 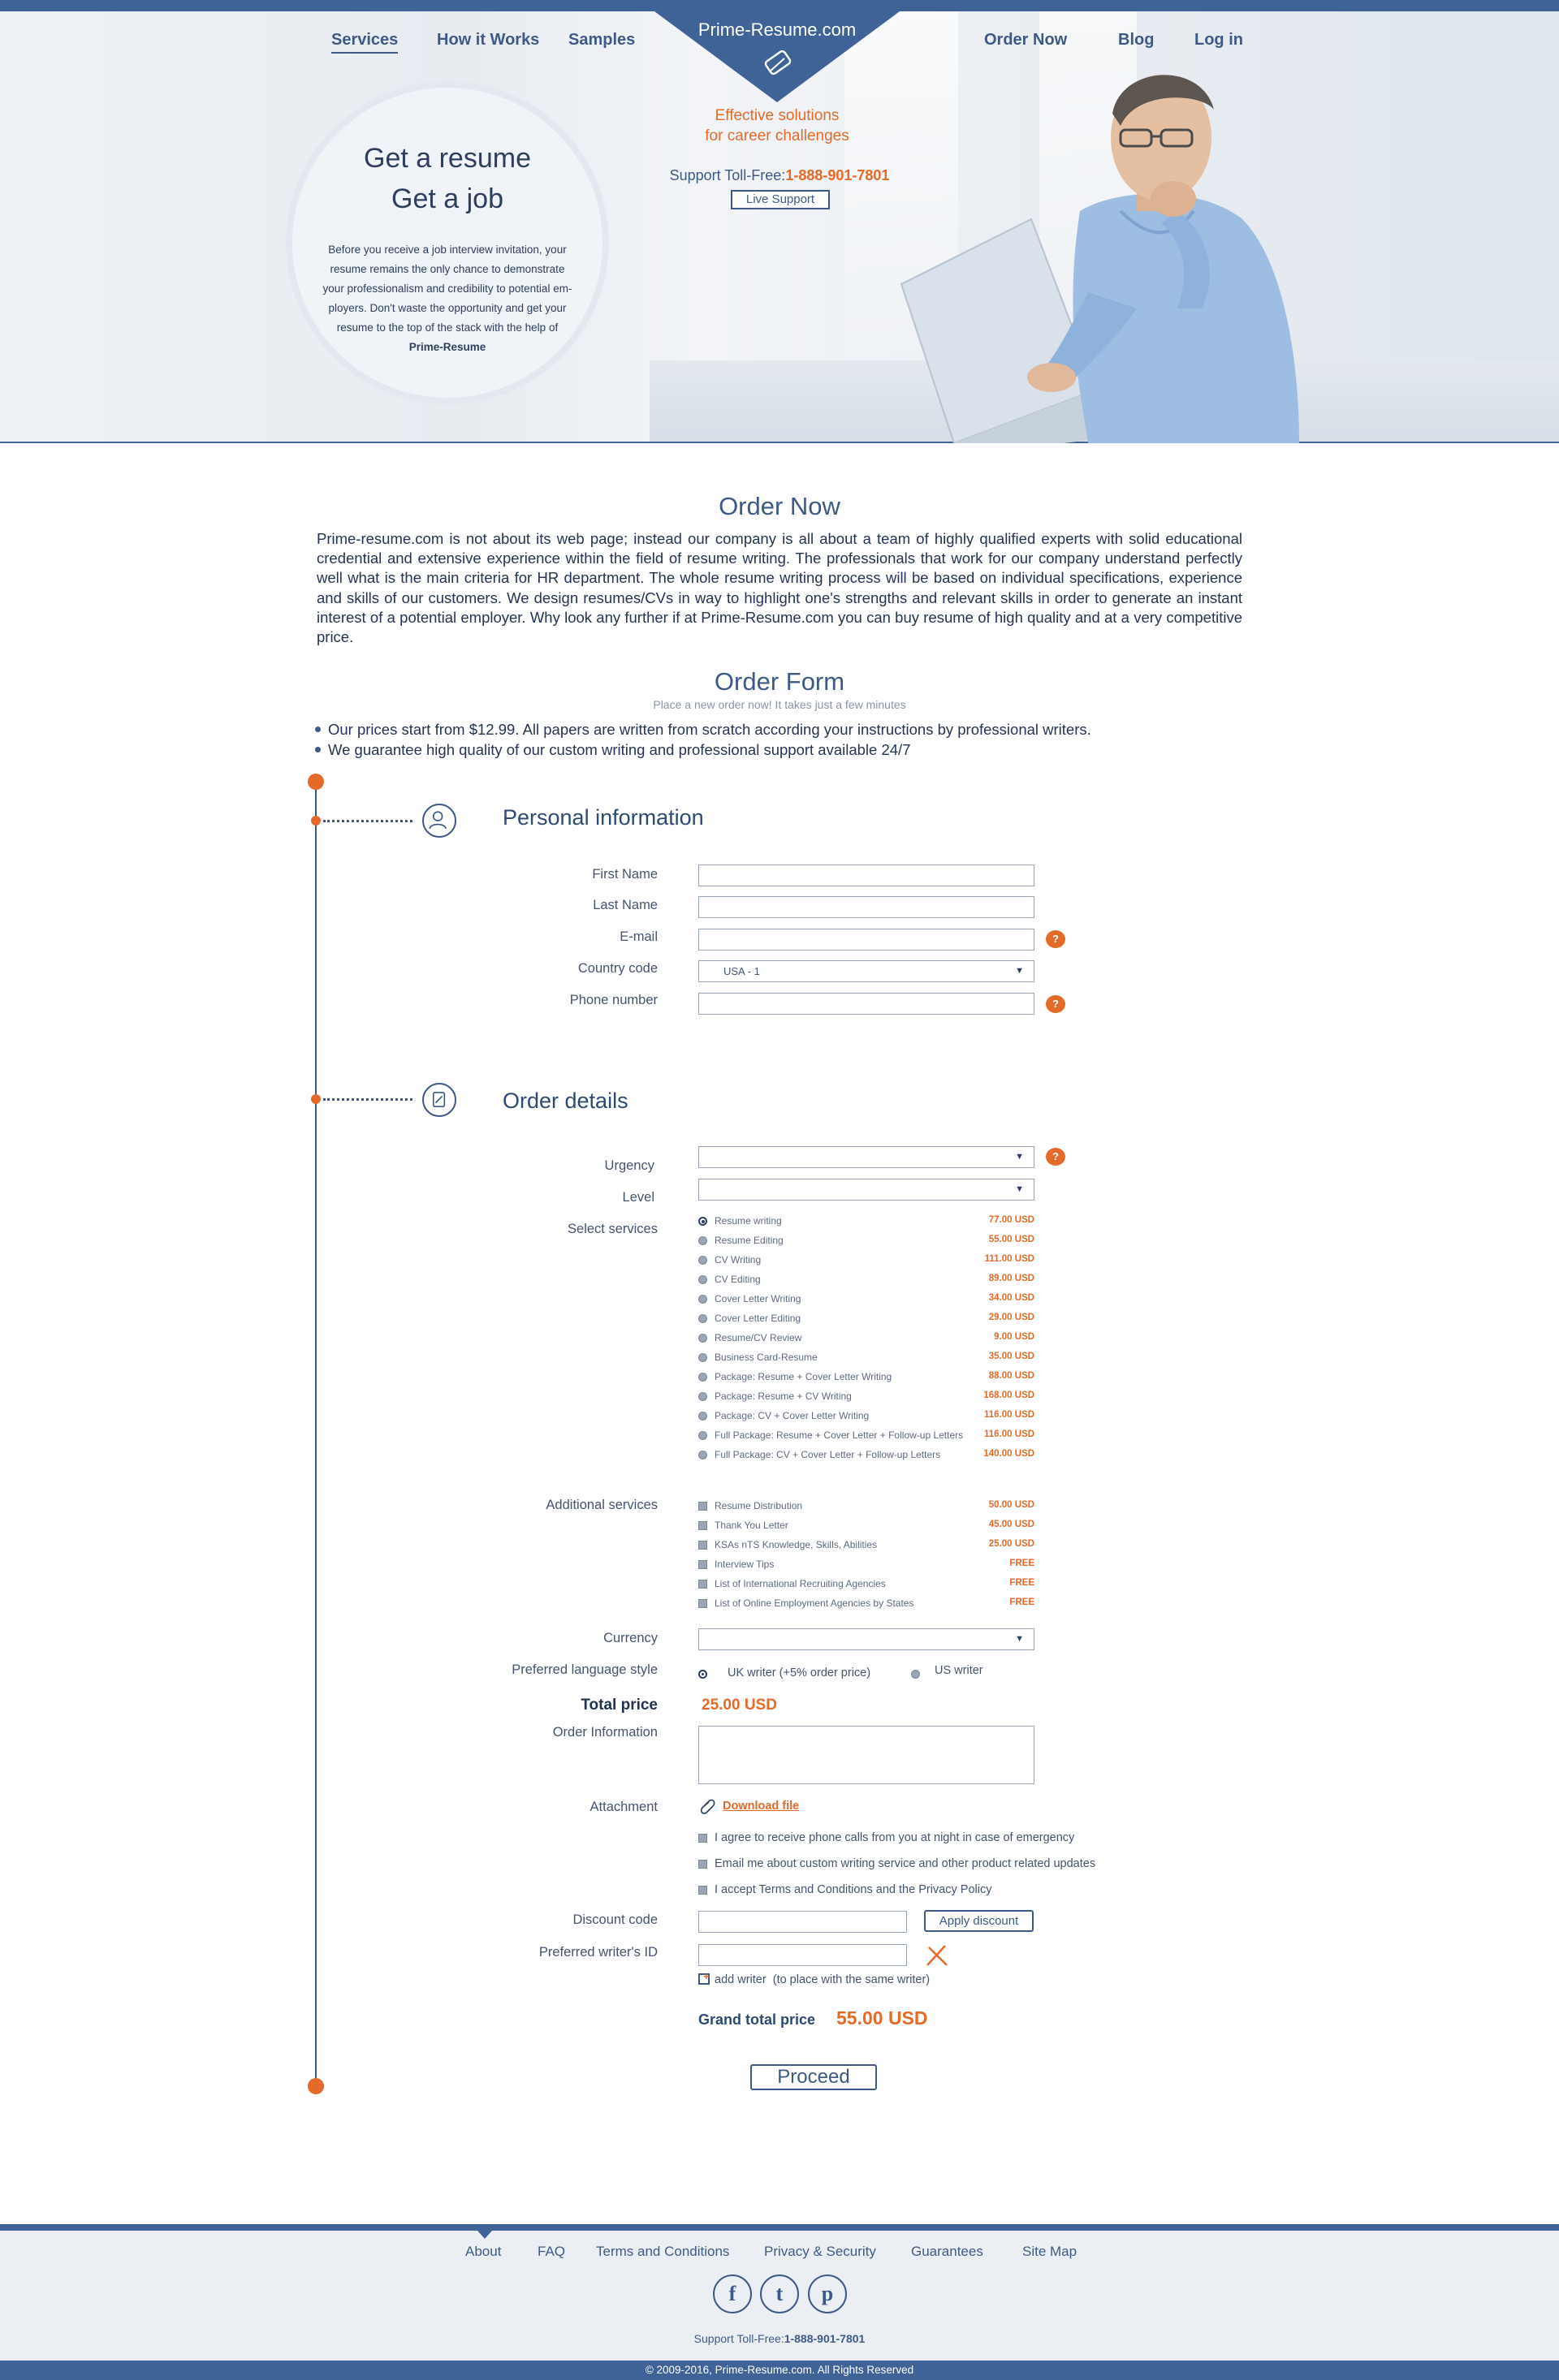 What do you see at coordinates (707, 1806) in the screenshot?
I see `paperclip-icon` at bounding box center [707, 1806].